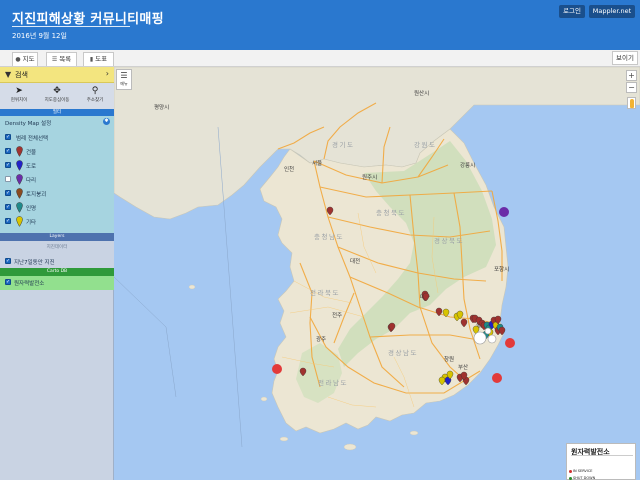 The width and height of the screenshot is (640, 480). Describe the element at coordinates (18, 59) in the screenshot. I see `map-marker-icon: ●` at that location.